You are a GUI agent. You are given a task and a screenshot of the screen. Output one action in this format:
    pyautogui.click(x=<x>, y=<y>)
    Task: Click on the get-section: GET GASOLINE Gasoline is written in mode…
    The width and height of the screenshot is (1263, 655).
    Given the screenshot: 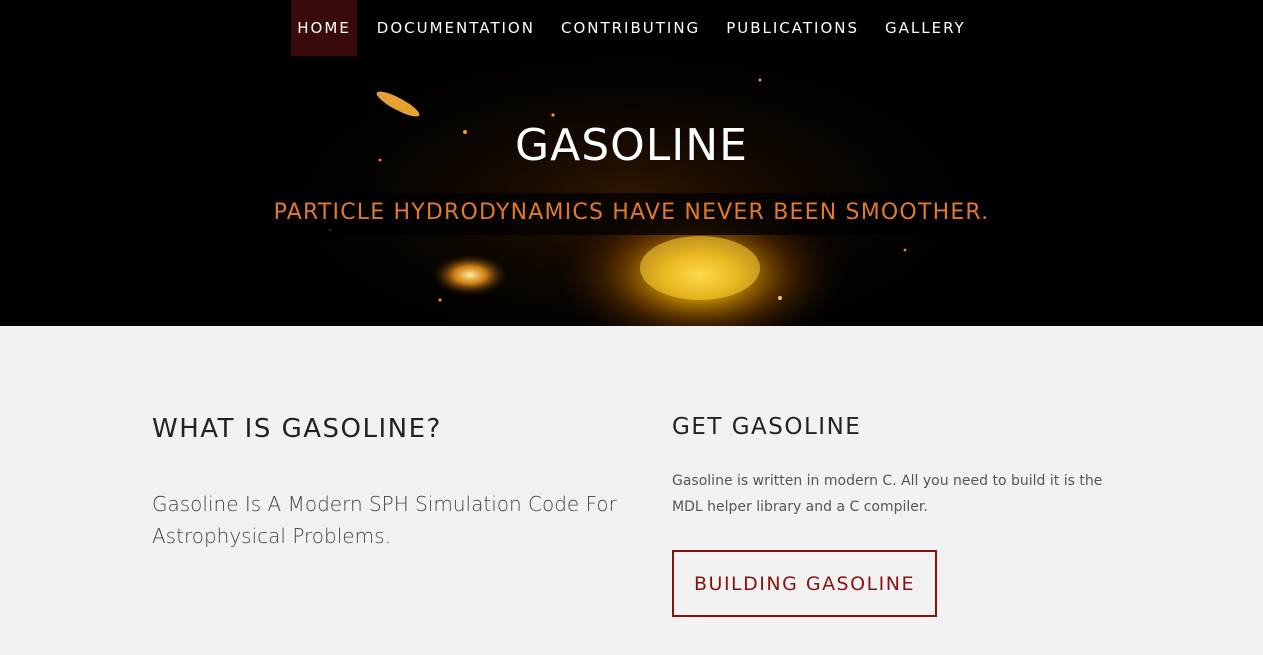 What is the action you would take?
    pyautogui.click(x=897, y=515)
    